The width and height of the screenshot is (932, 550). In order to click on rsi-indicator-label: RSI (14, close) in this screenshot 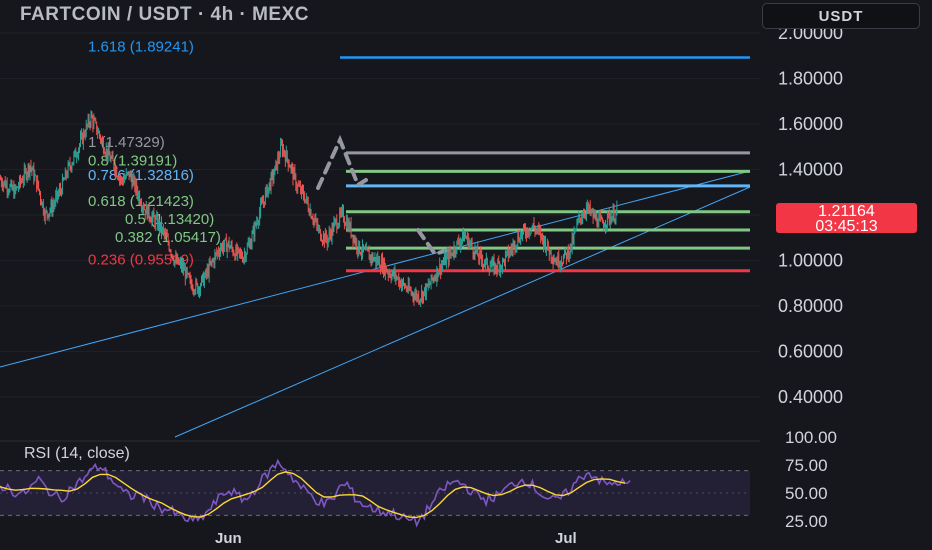, I will do `click(77, 454)`.